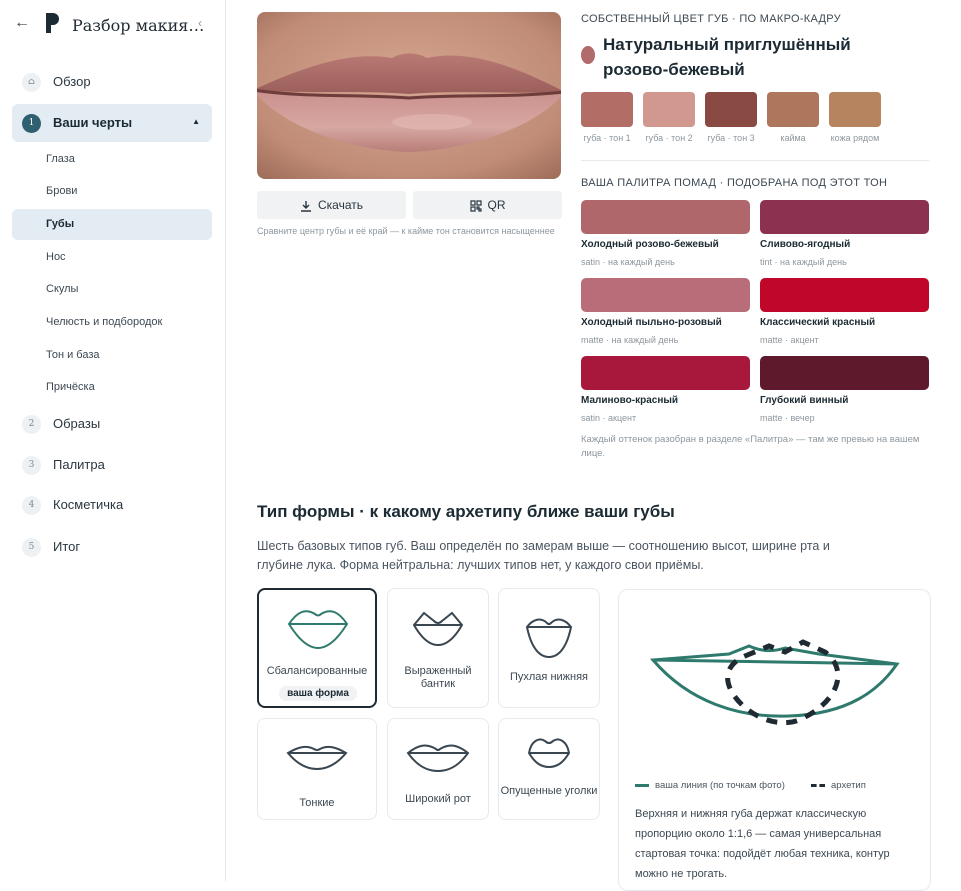 Image resolution: width=961 pixels, height=891 pixels. I want to click on lipstick-finish: matte · на каждый день, so click(630, 340).